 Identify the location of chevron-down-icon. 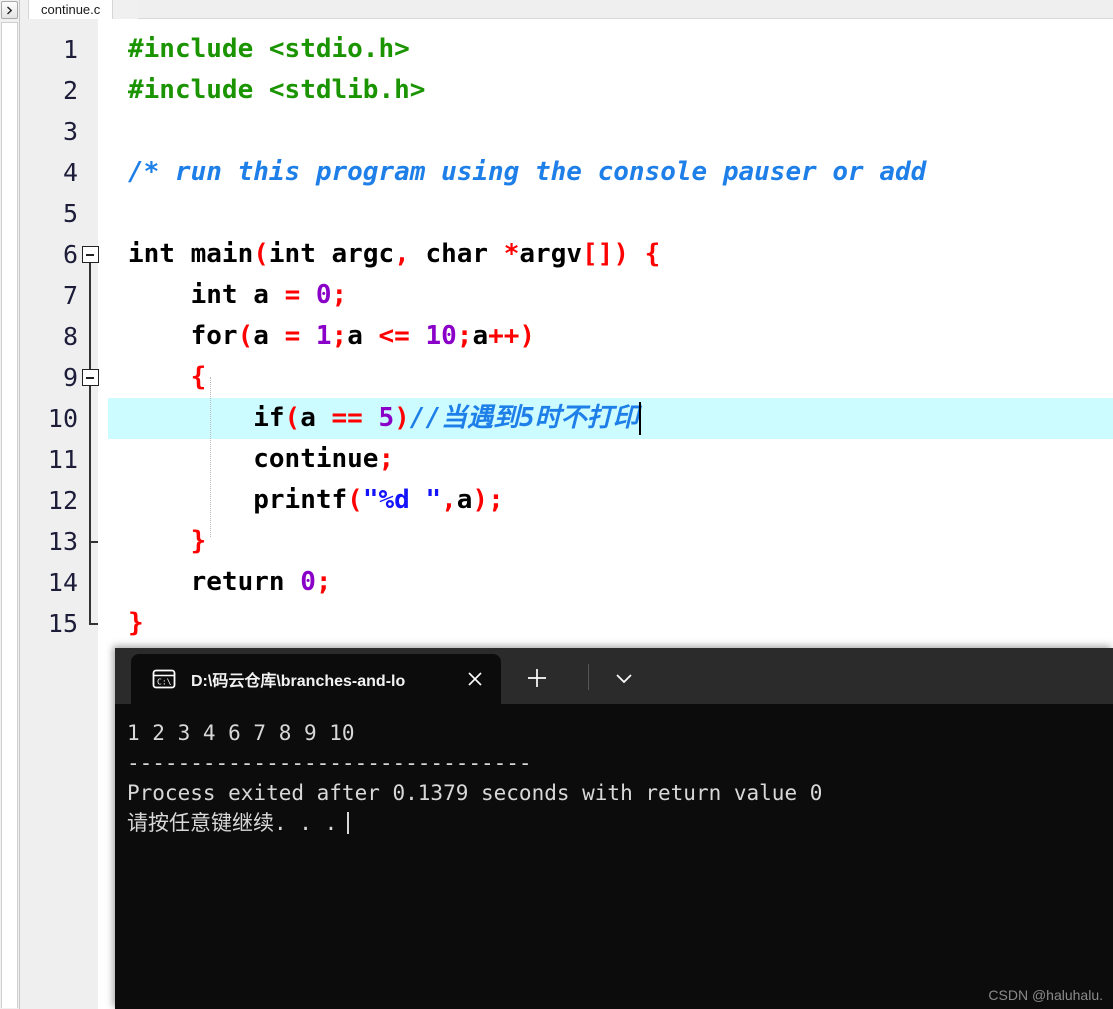
(624, 678).